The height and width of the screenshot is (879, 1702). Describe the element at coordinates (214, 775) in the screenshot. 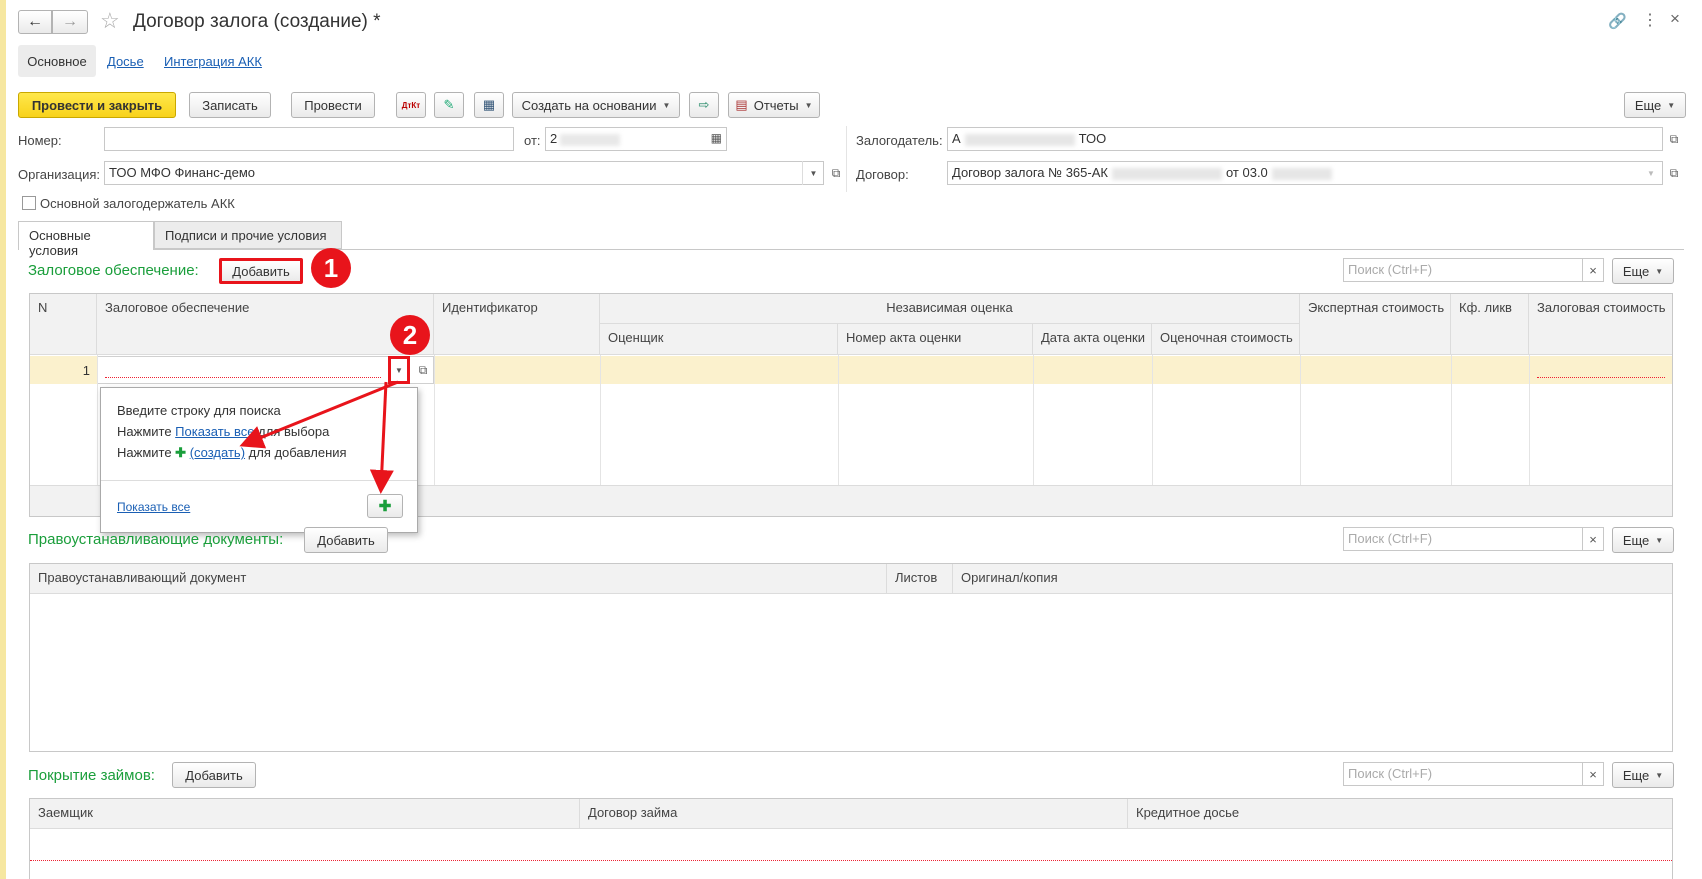

I see `loans-add-button: Добавить` at that location.